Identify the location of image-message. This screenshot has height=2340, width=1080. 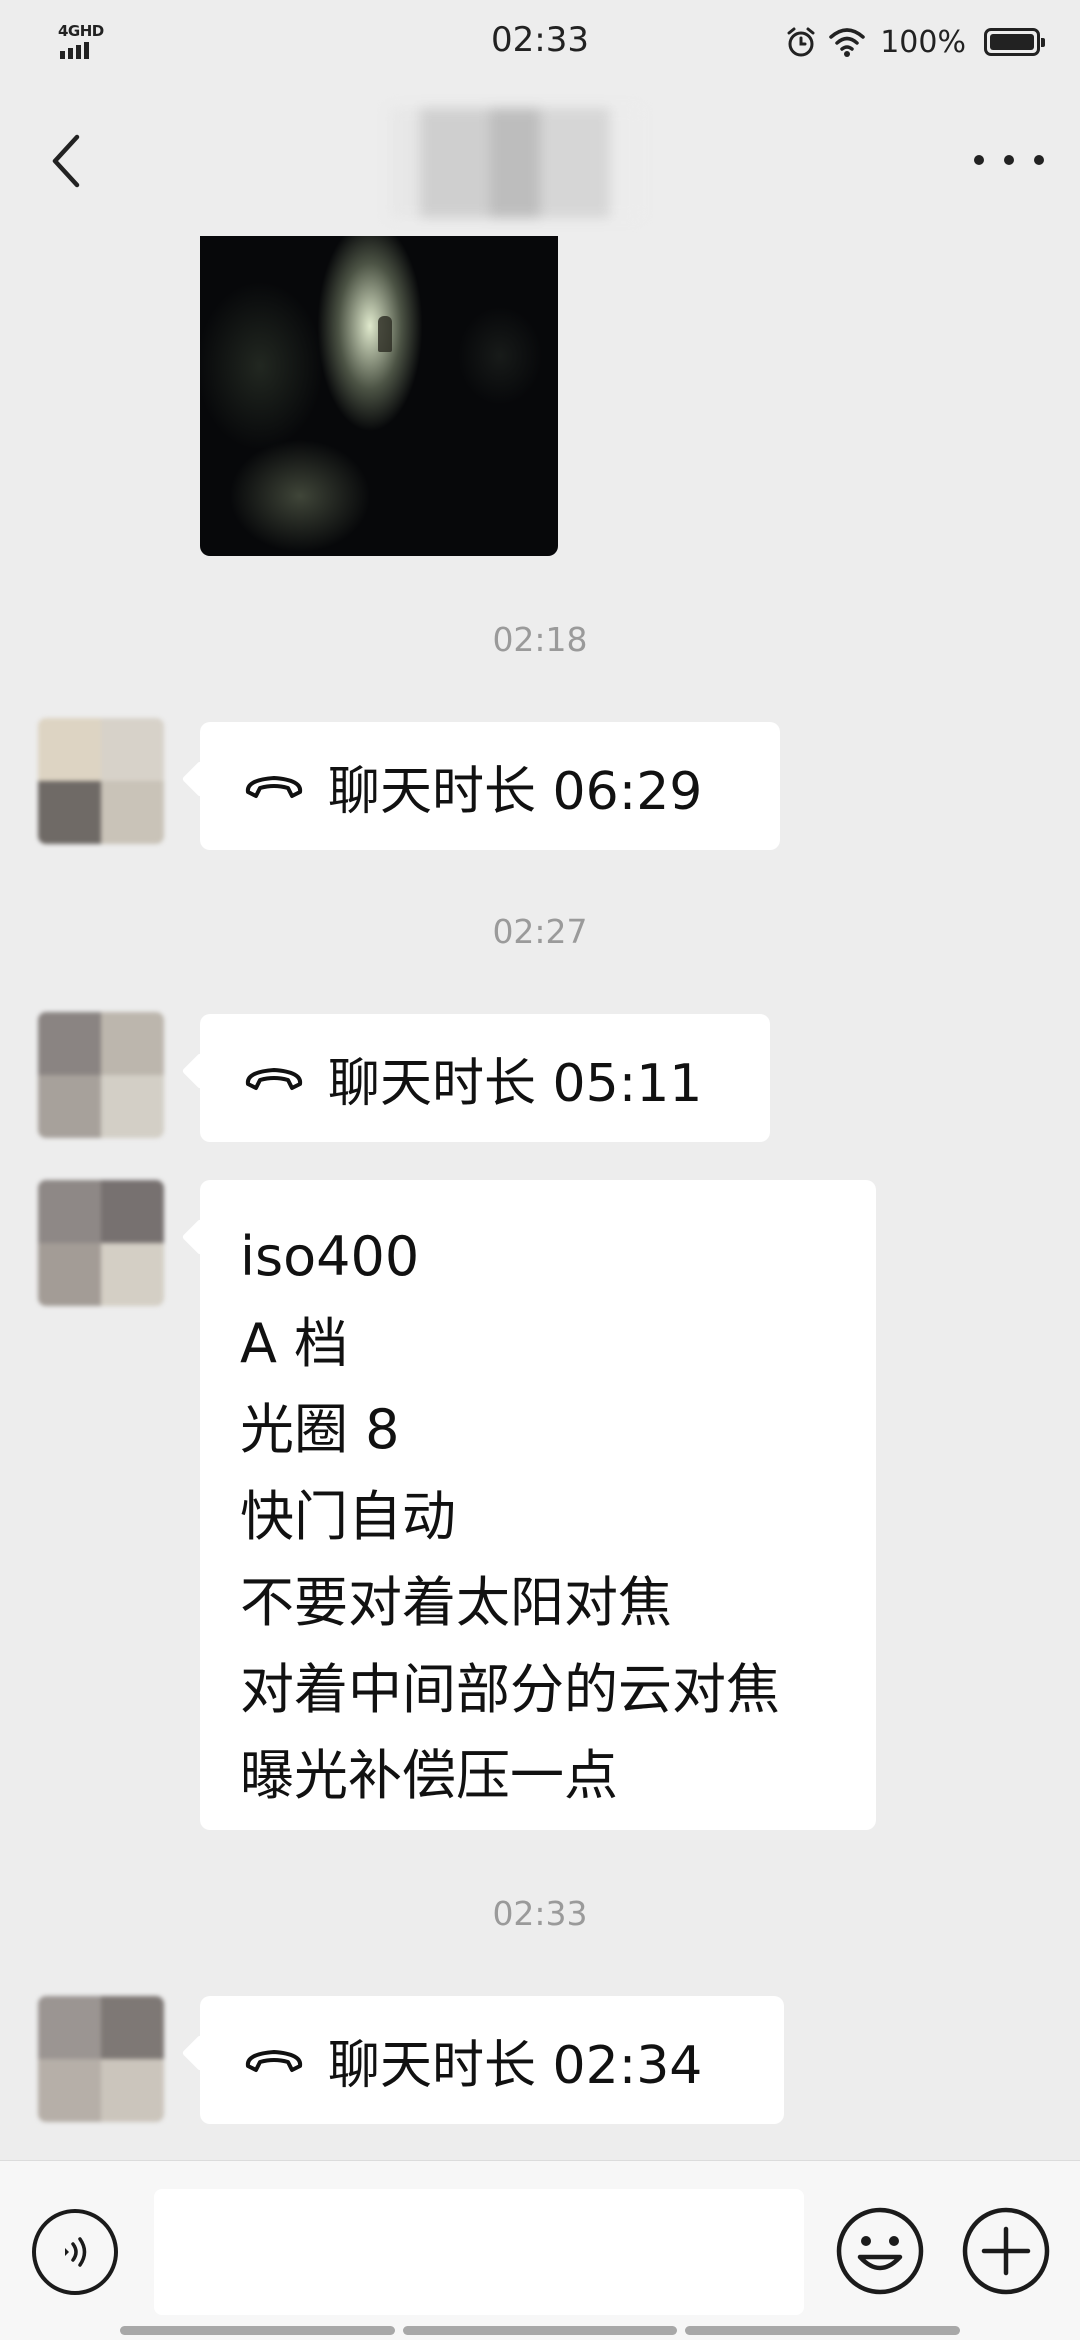
(379, 396).